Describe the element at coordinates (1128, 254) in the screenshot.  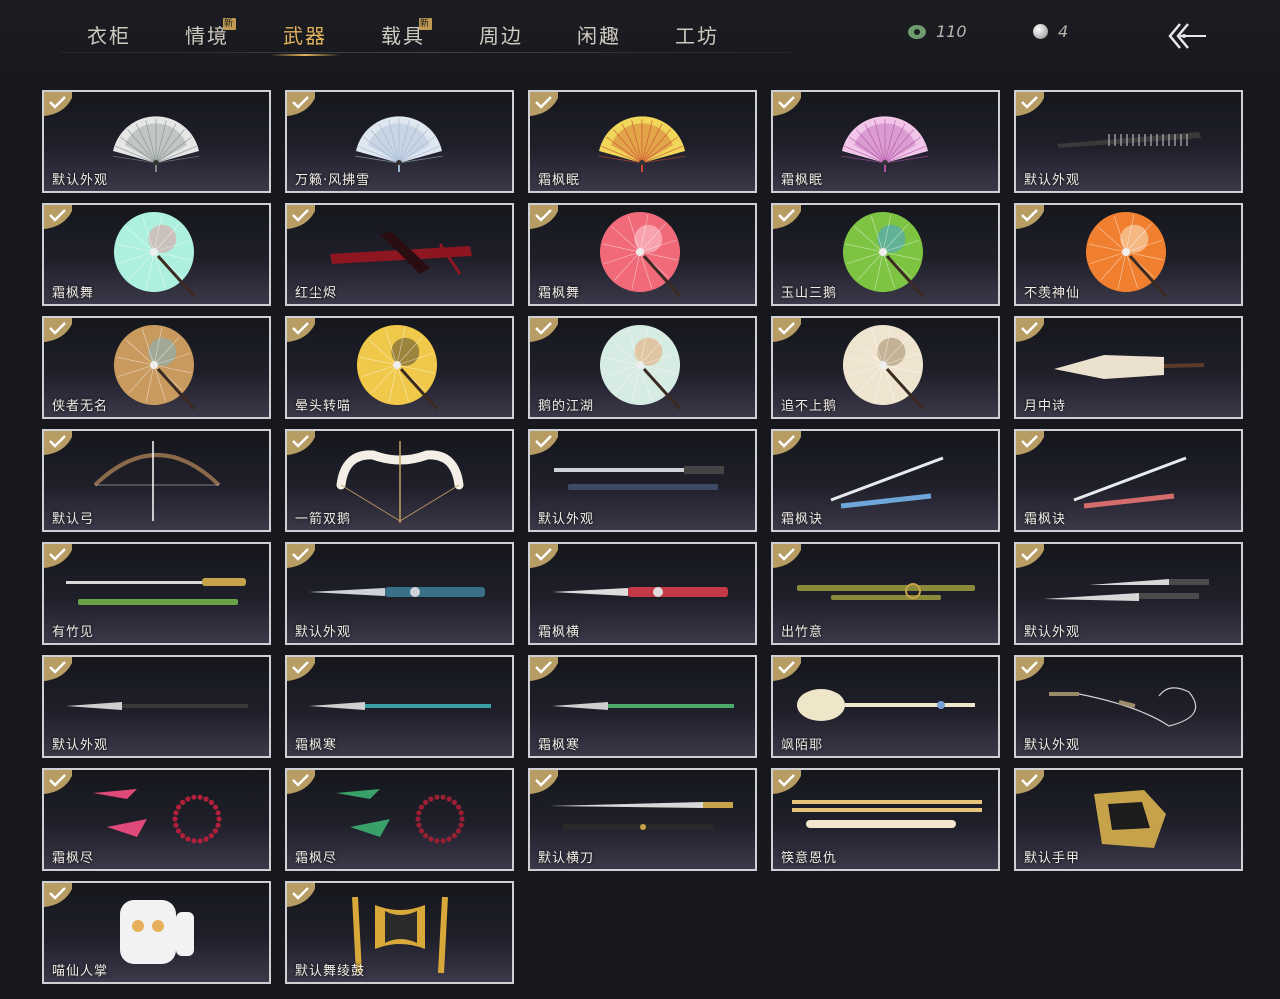
I see `weapon-card: 不羡神仙` at that location.